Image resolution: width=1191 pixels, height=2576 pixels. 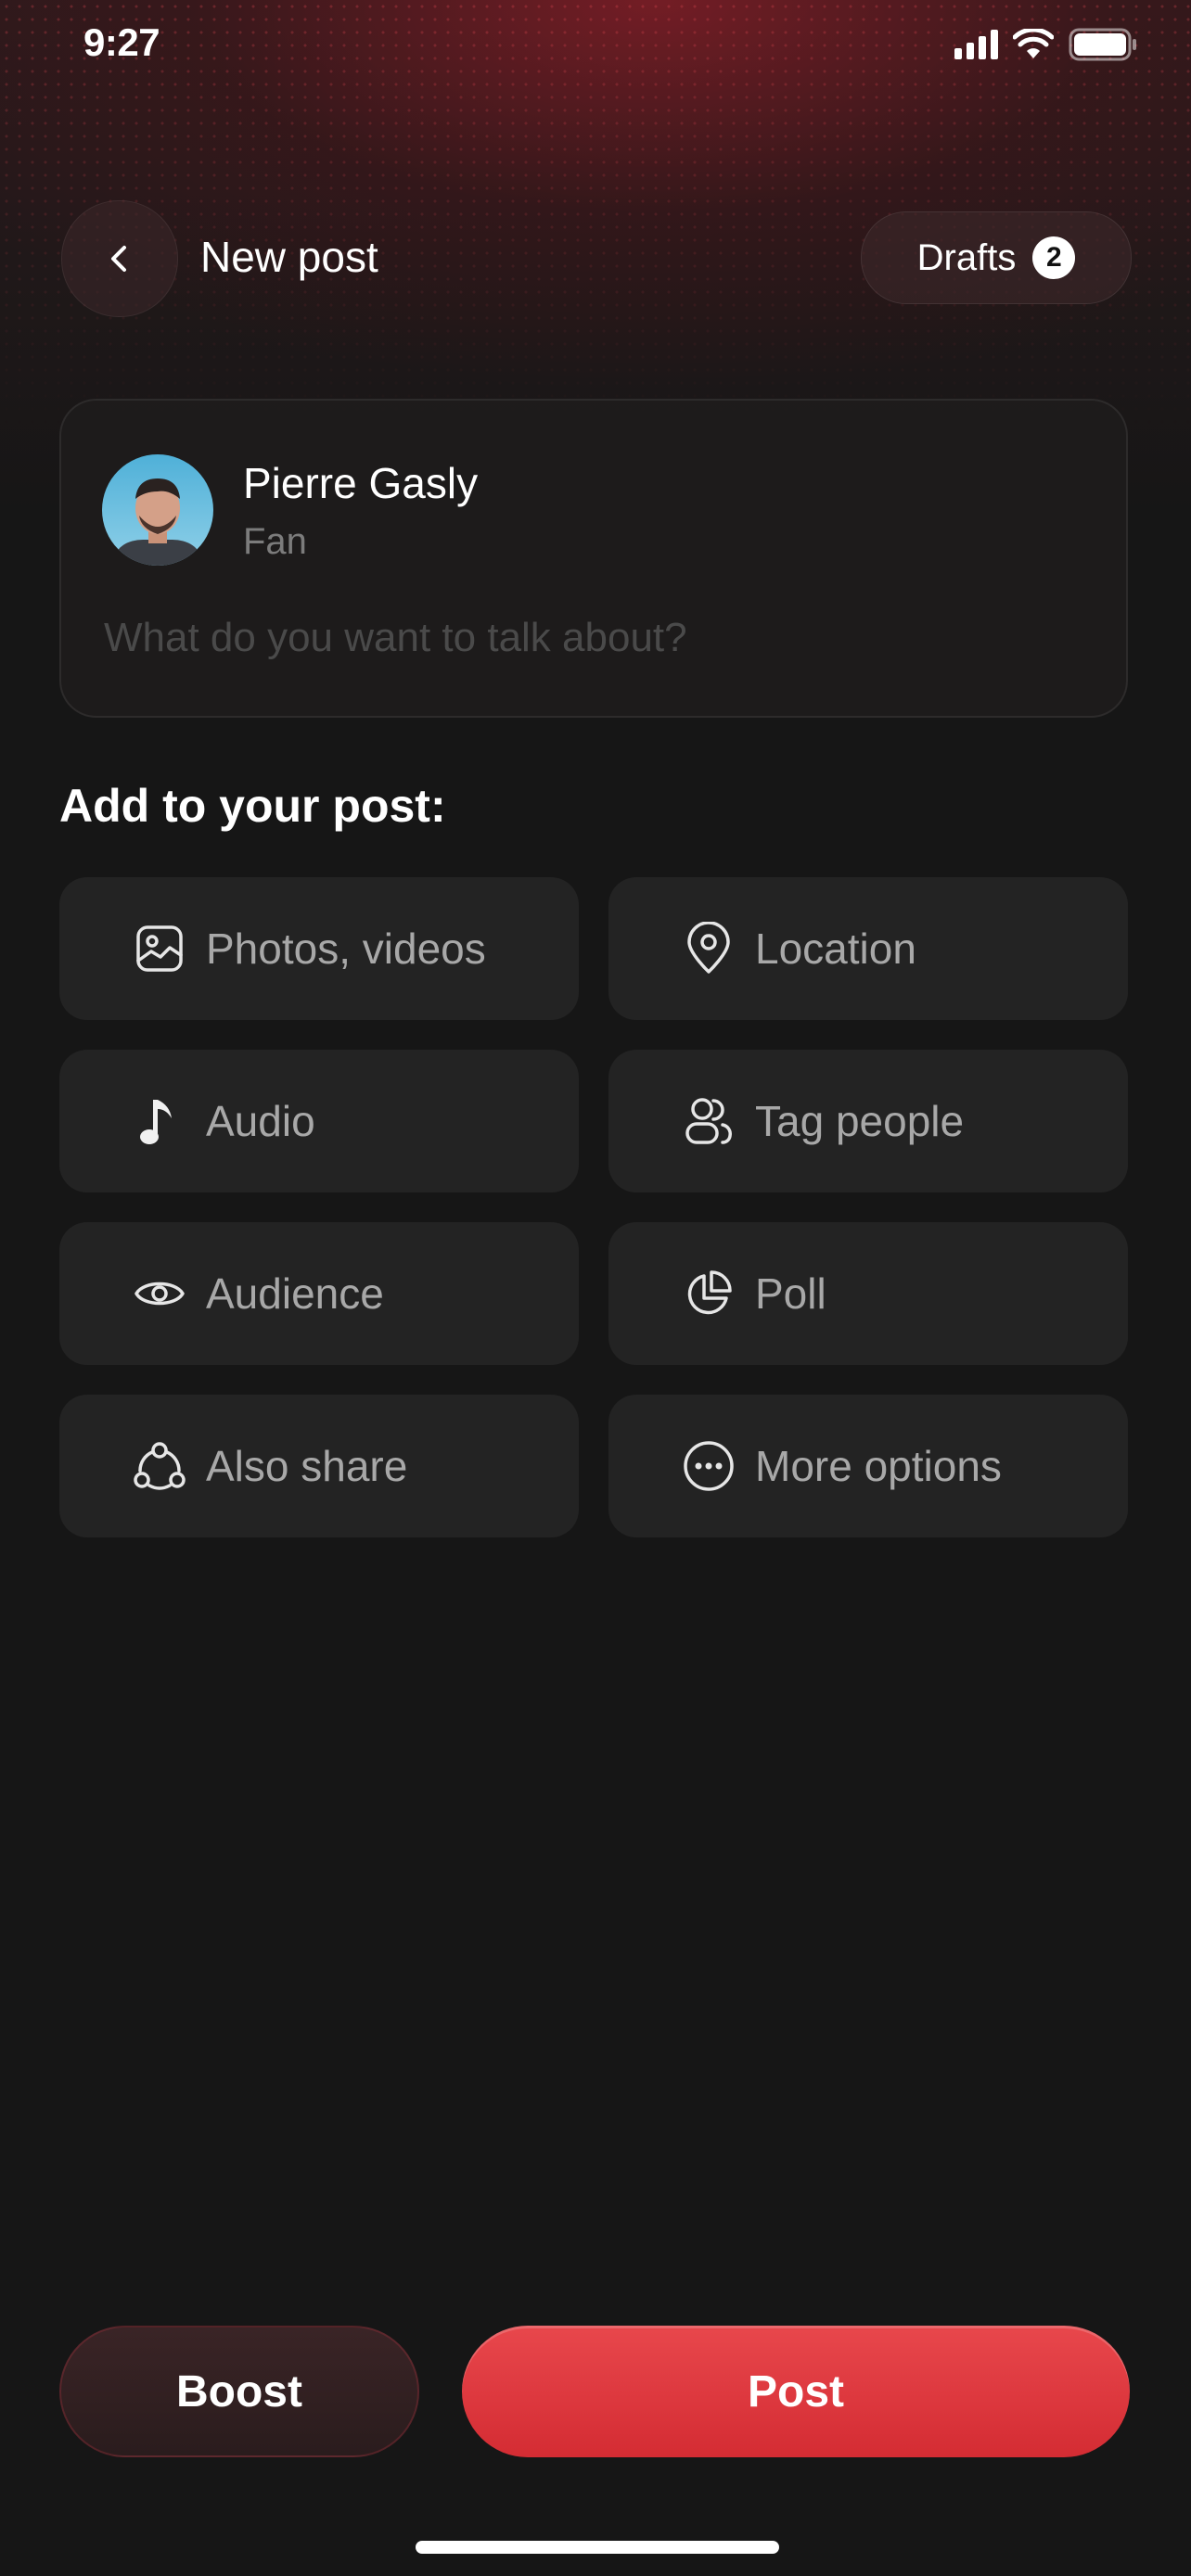 I want to click on section-title: Add to your post:, so click(x=252, y=806).